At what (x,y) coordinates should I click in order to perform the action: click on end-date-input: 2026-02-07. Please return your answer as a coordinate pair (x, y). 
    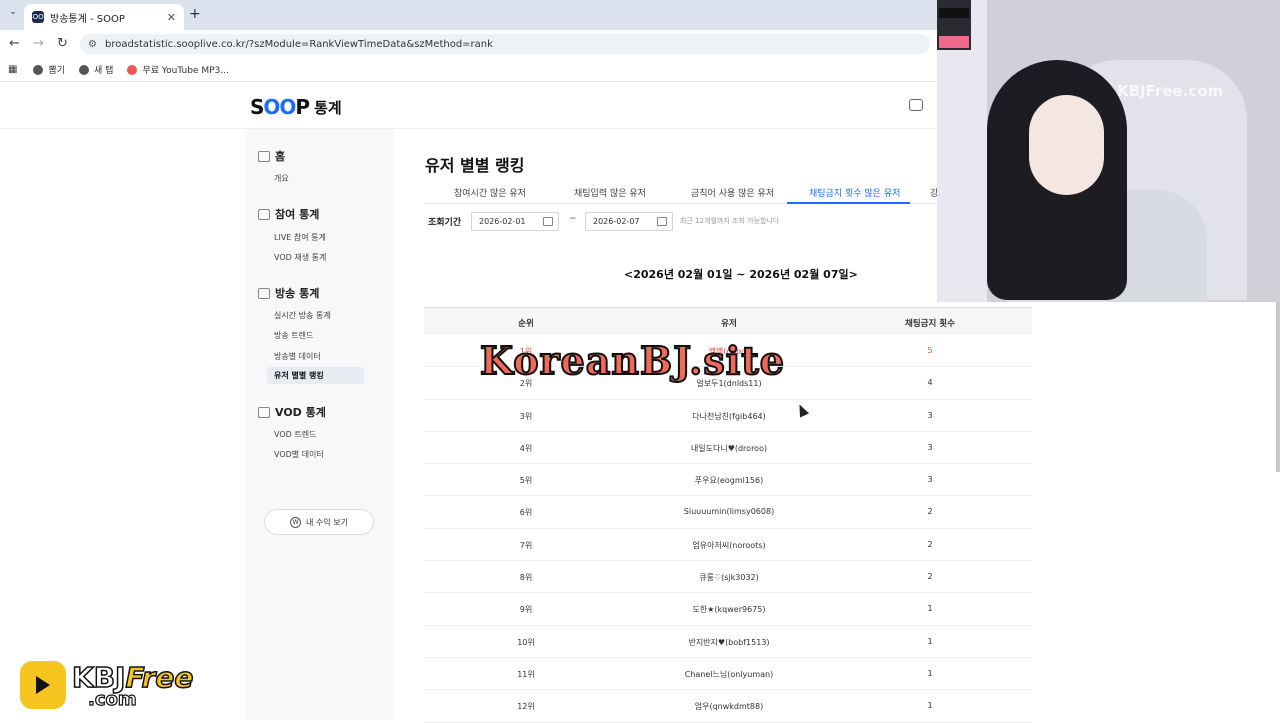
    Looking at the image, I should click on (629, 221).